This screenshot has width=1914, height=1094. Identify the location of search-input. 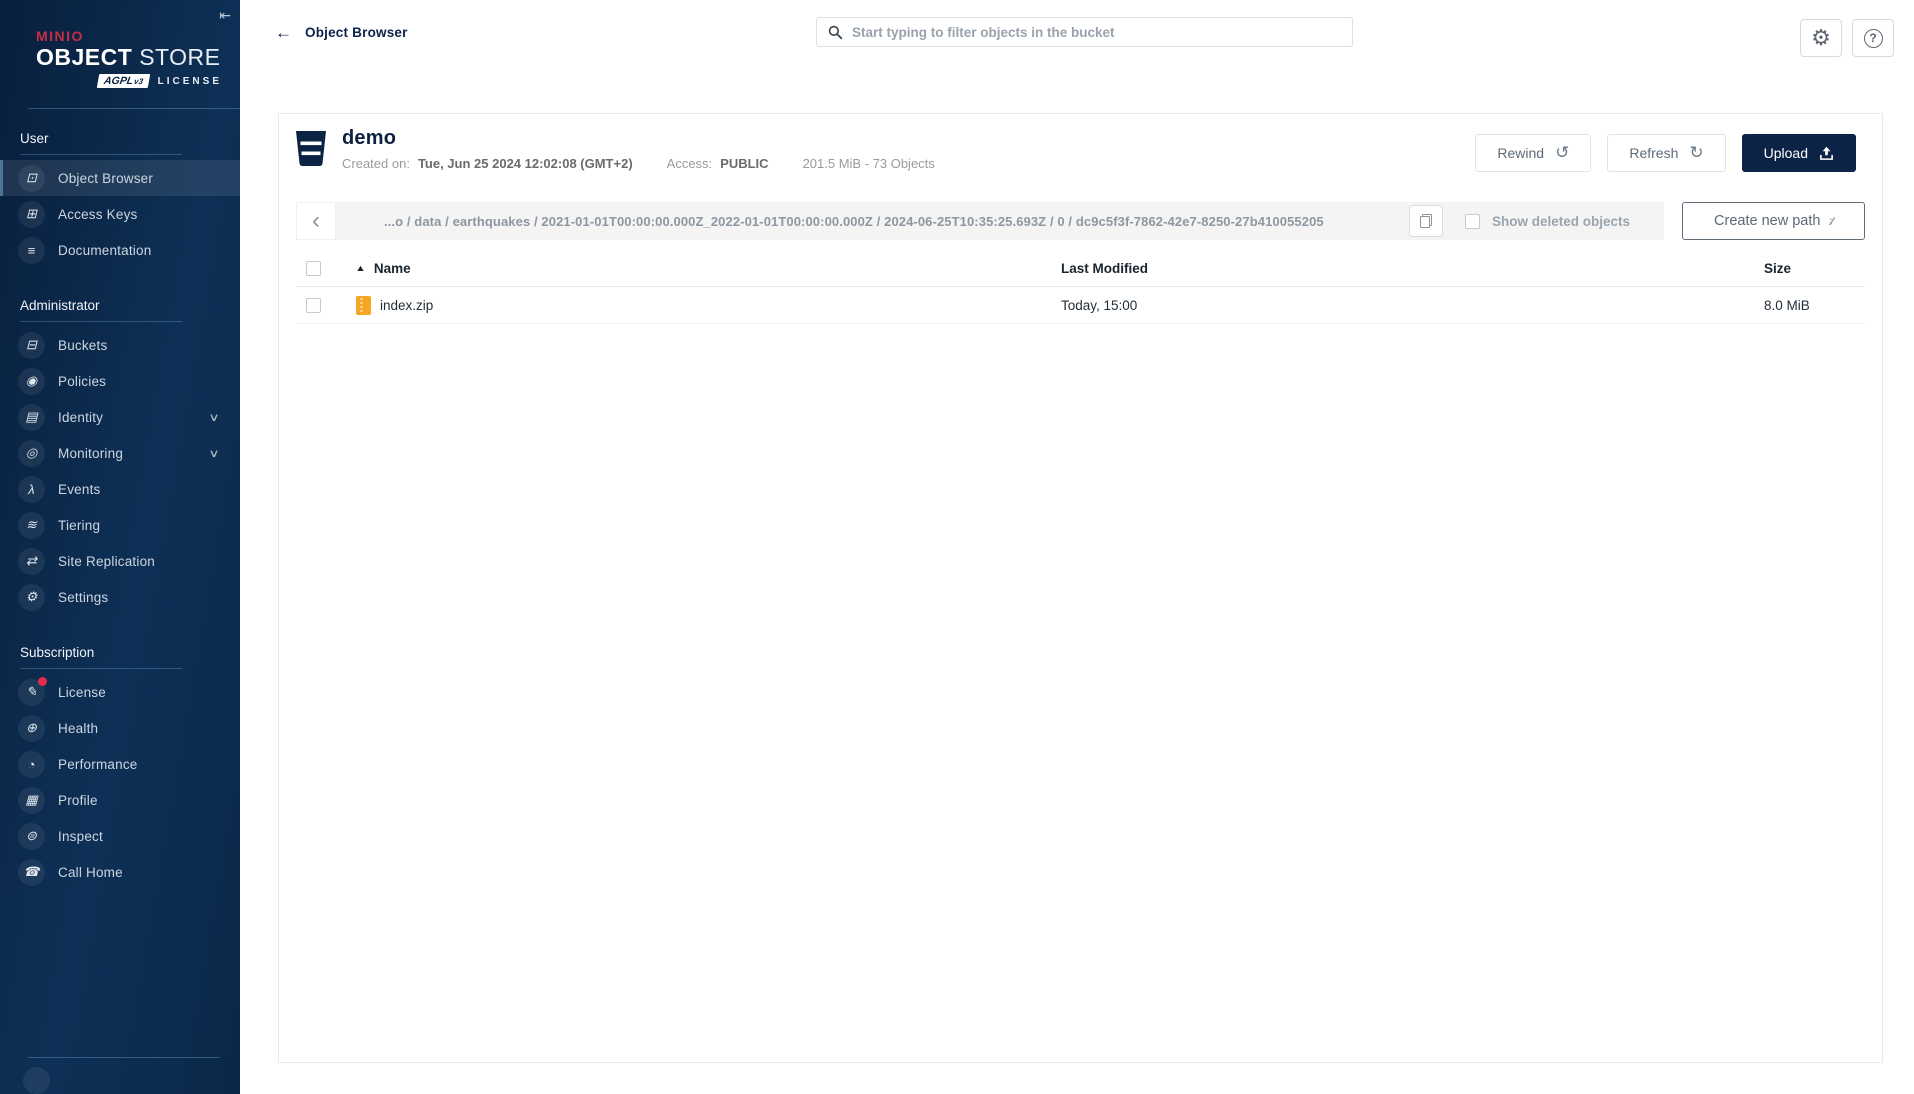
(1097, 32).